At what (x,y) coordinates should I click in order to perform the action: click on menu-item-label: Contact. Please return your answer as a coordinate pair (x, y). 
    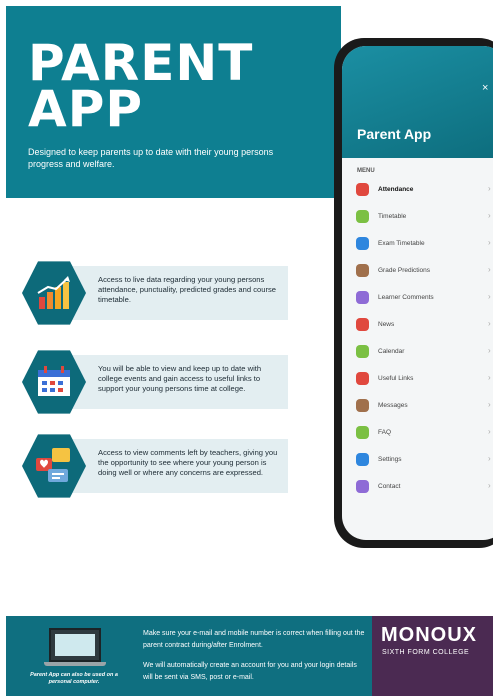
    Looking at the image, I should click on (389, 486).